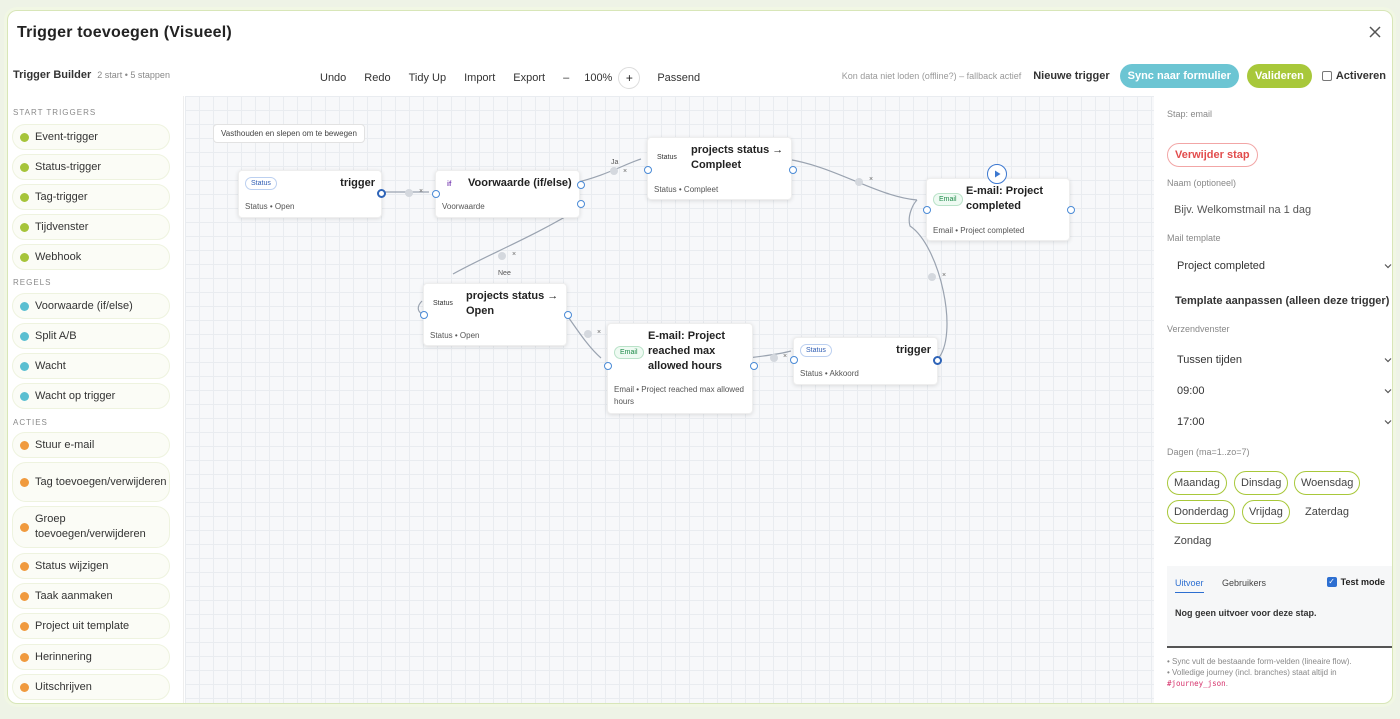  What do you see at coordinates (1375, 32) in the screenshot?
I see `close-icon` at bounding box center [1375, 32].